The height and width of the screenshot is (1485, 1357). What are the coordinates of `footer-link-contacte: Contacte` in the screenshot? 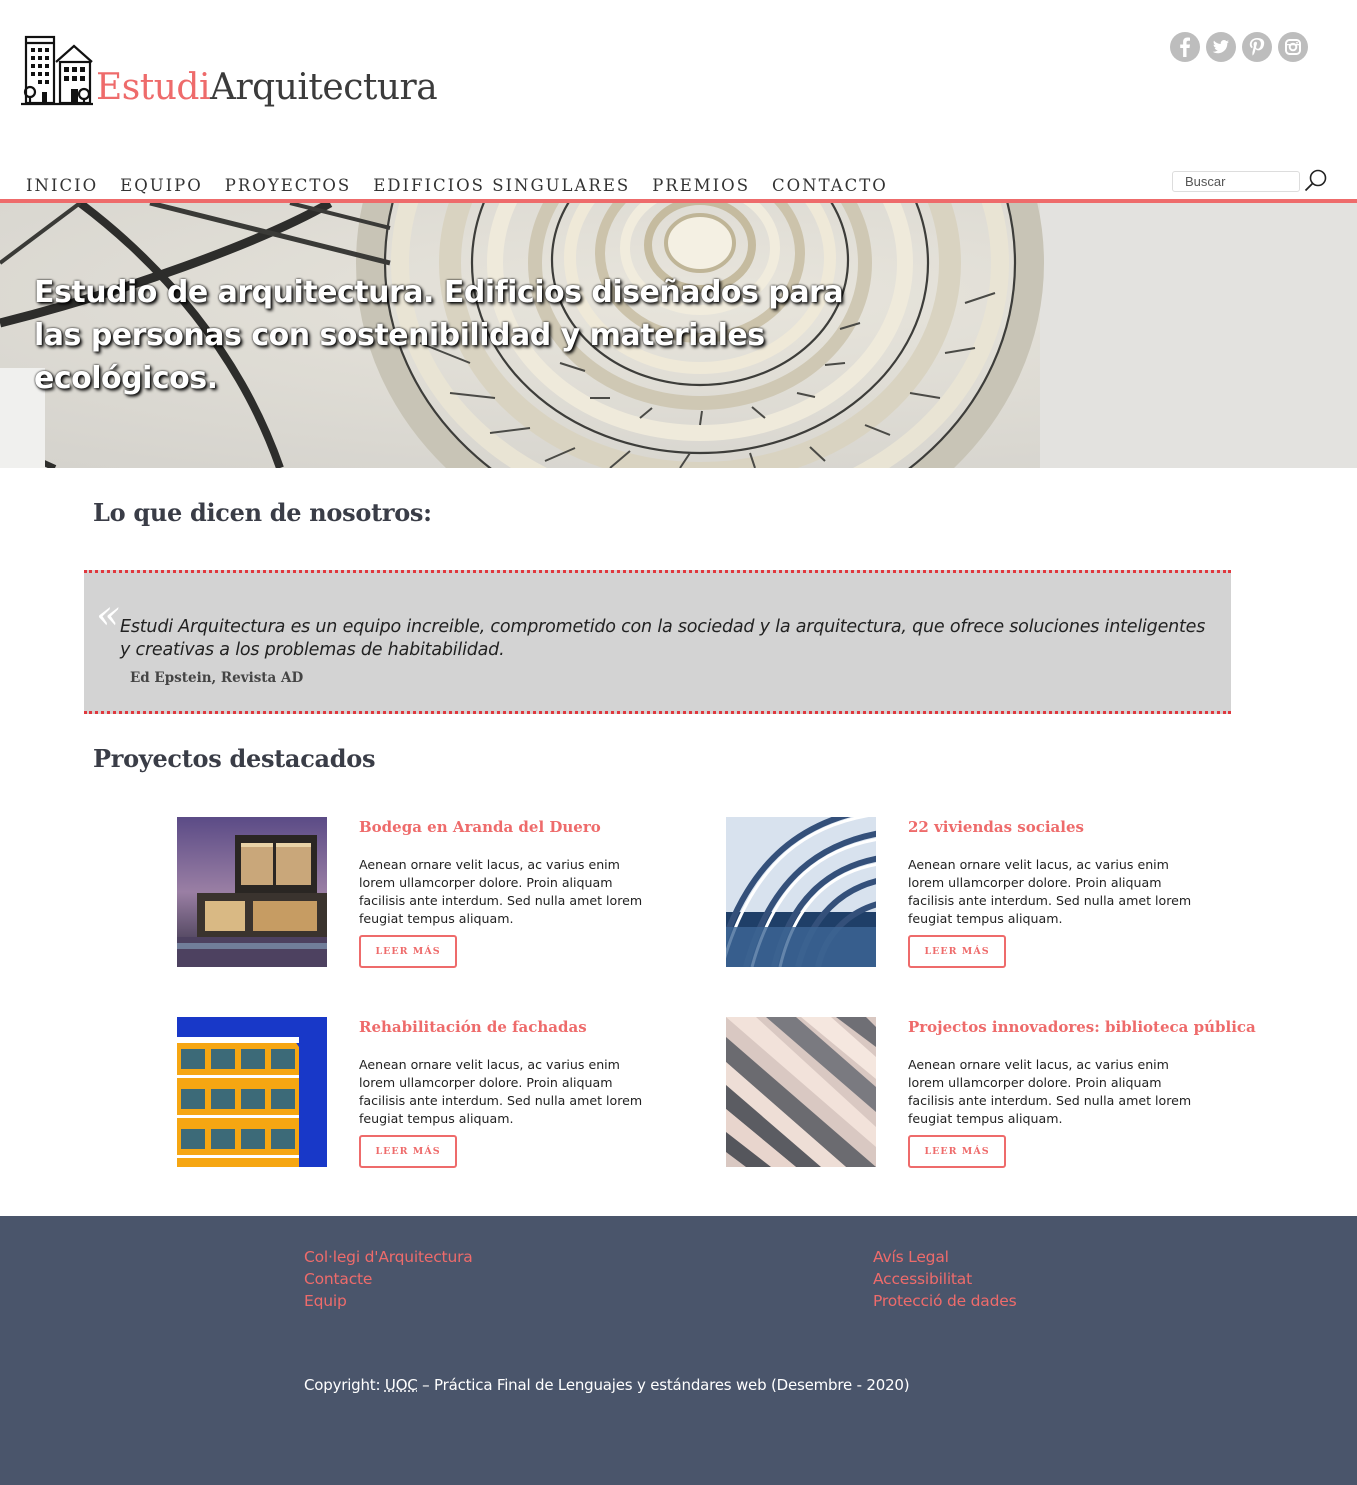 It's located at (388, 1279).